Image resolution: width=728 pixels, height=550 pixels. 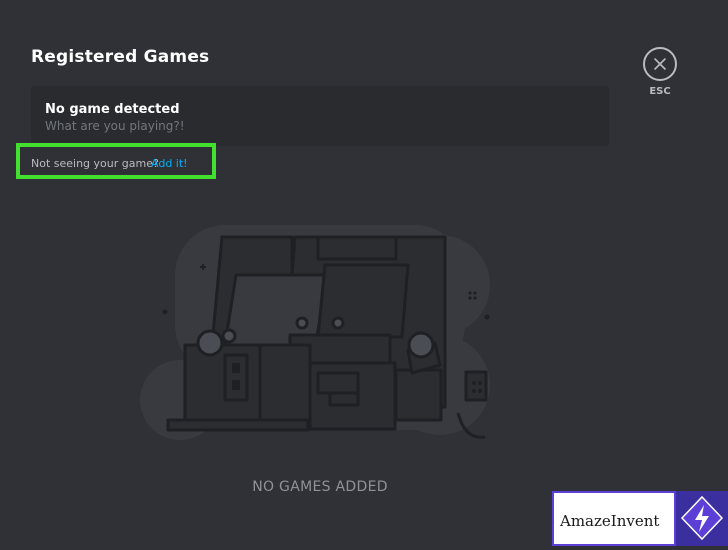 What do you see at coordinates (702, 518) in the screenshot?
I see `lightning-bolt-icon` at bounding box center [702, 518].